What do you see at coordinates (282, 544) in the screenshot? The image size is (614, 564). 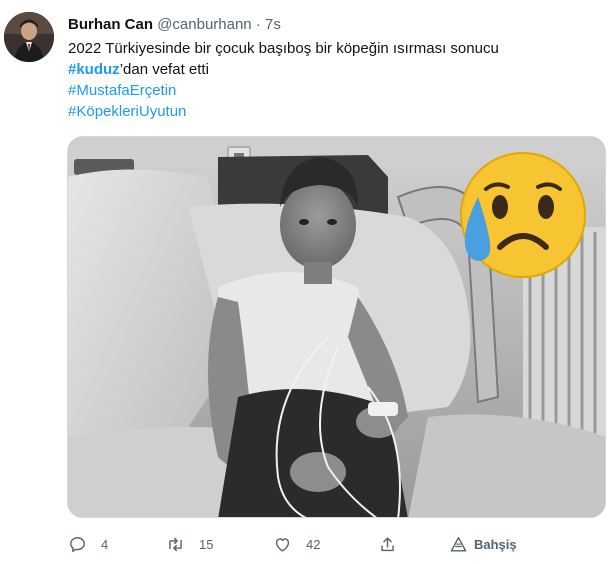 I see `heart-icon` at bounding box center [282, 544].